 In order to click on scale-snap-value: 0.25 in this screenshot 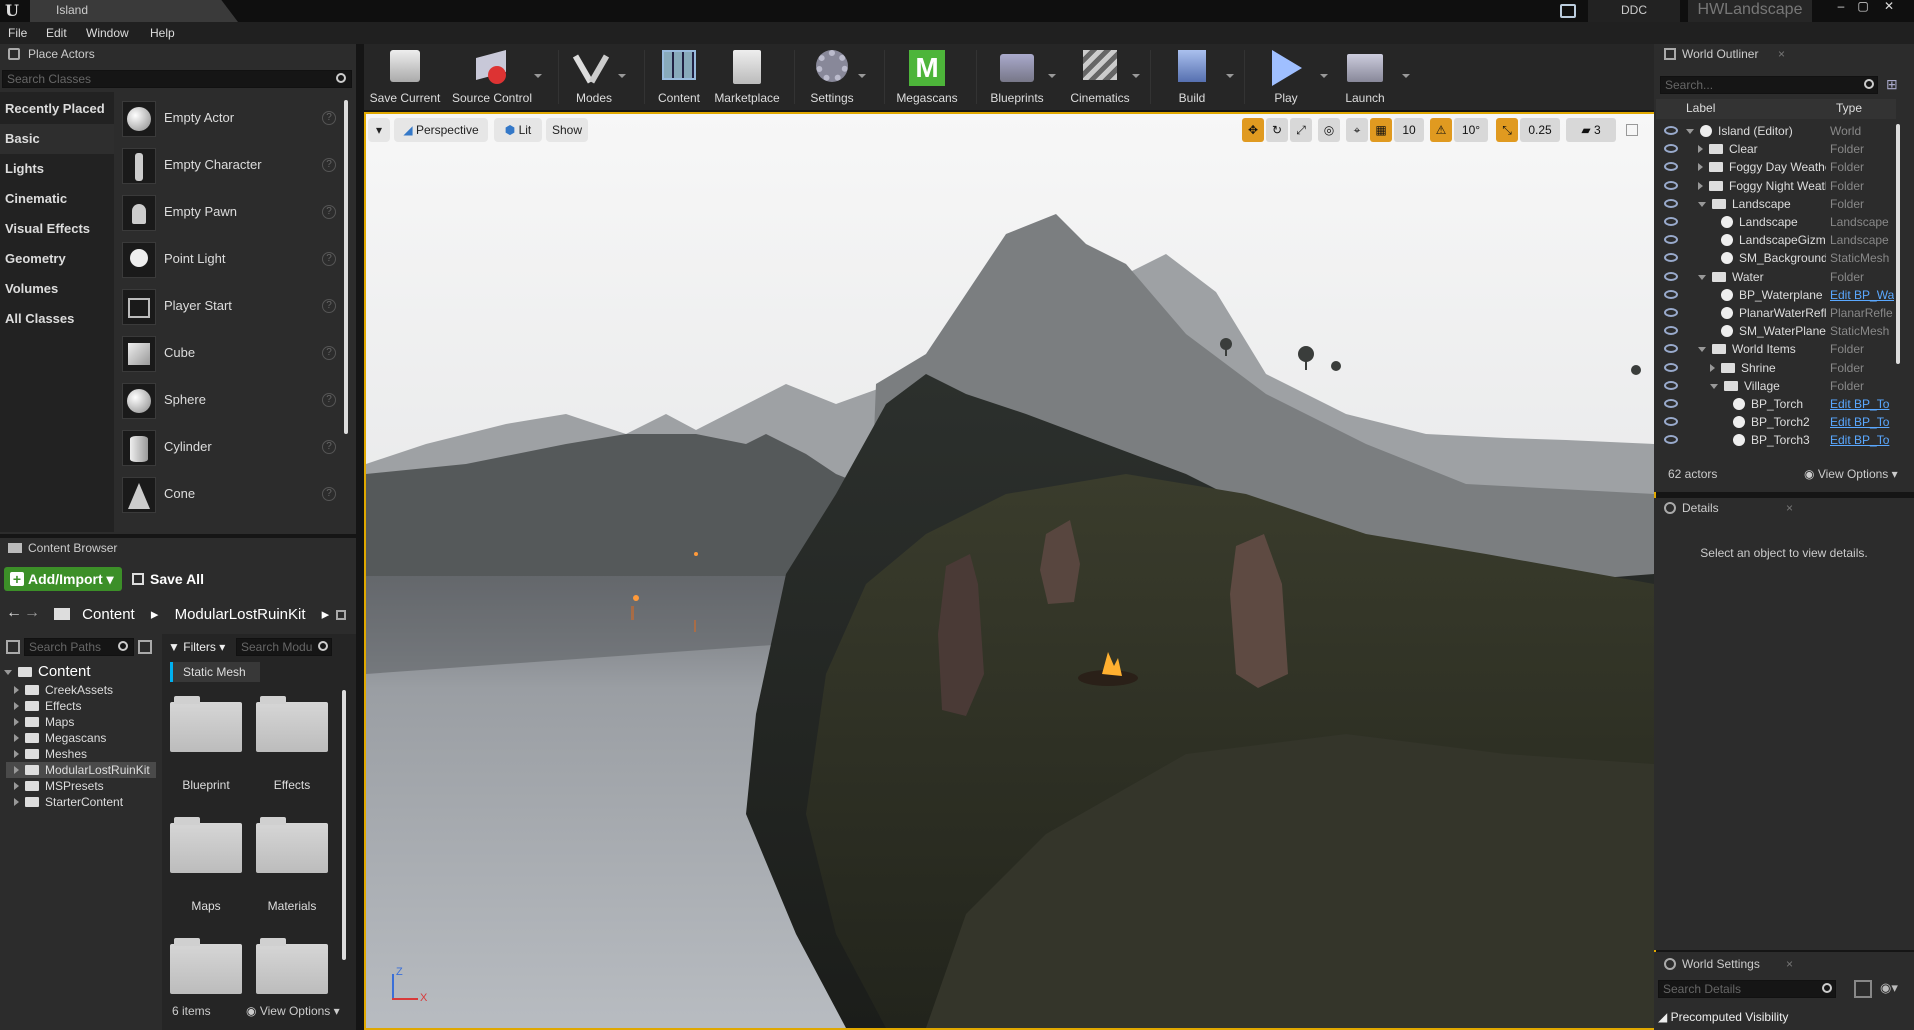, I will do `click(1540, 130)`.